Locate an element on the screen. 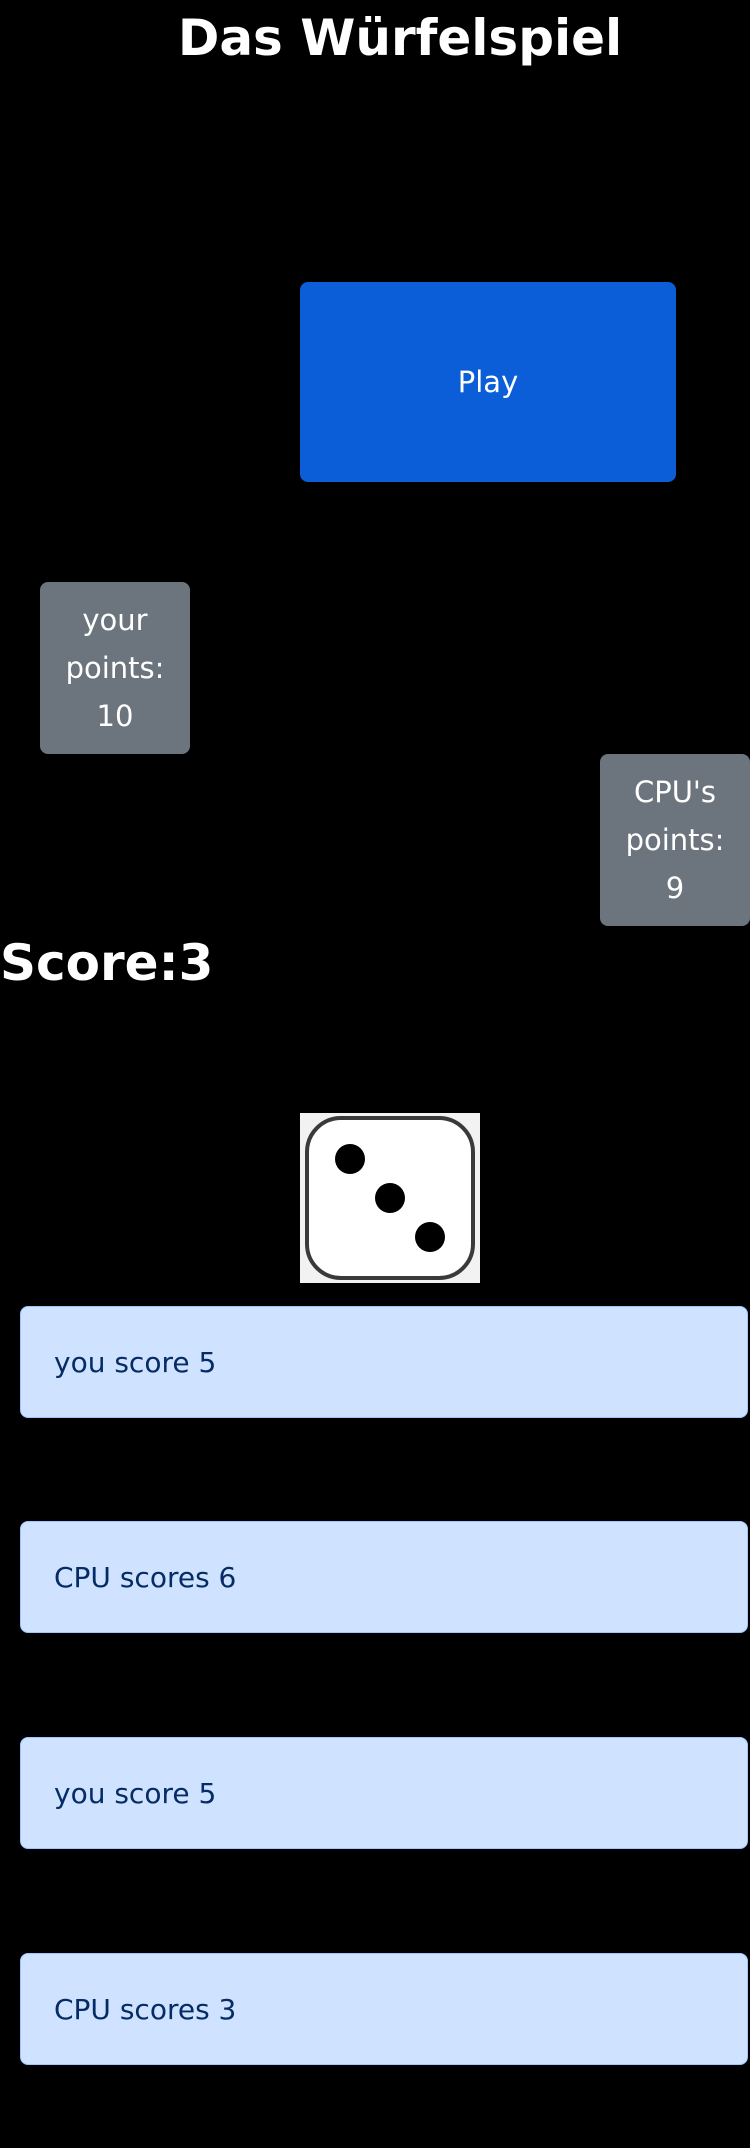 The width and height of the screenshot is (750, 2148). die-pip-top-left is located at coordinates (350, 1159).